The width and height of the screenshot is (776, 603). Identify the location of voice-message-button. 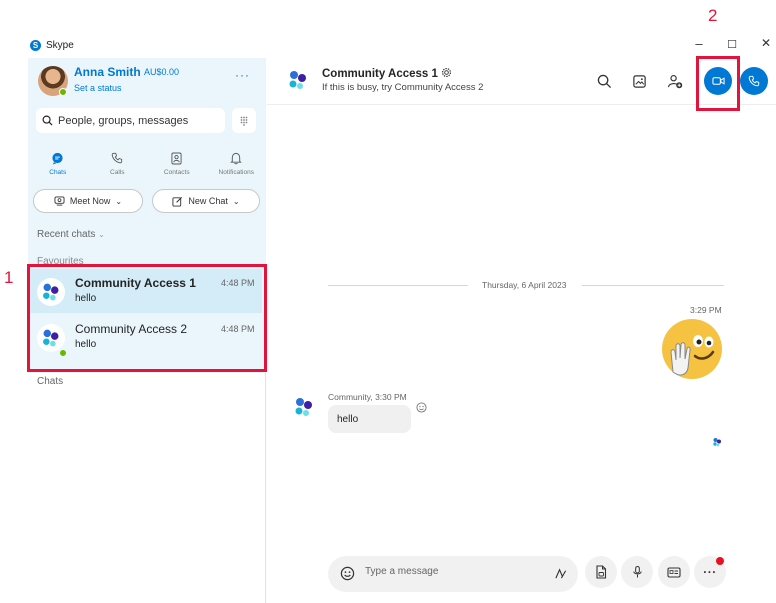
(637, 572).